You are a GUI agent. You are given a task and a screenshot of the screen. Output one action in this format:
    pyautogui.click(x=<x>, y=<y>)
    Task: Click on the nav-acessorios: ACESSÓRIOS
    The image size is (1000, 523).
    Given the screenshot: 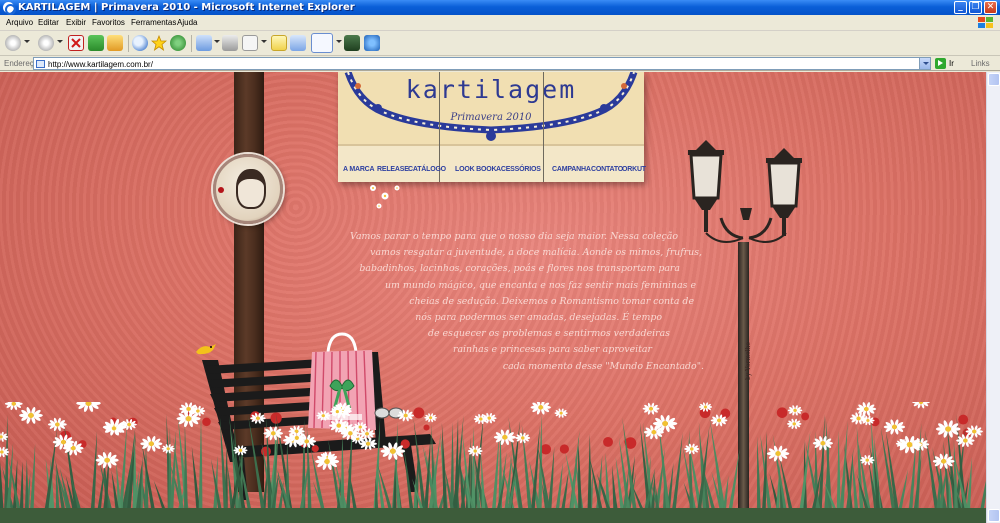 What is the action you would take?
    pyautogui.click(x=518, y=169)
    